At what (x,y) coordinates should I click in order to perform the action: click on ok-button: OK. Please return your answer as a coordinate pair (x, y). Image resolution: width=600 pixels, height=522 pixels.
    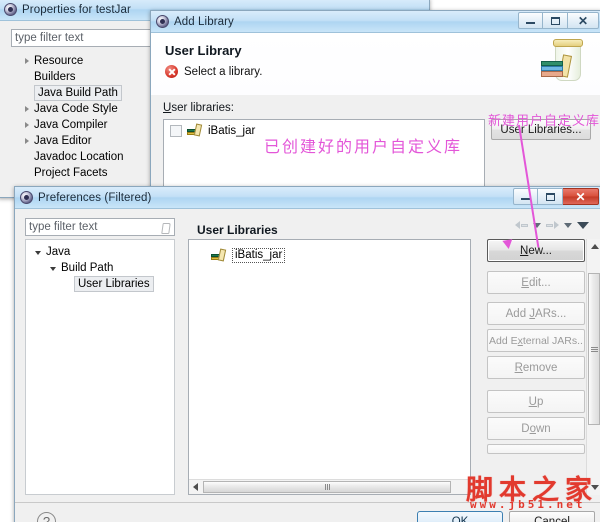
    Looking at the image, I should click on (460, 516).